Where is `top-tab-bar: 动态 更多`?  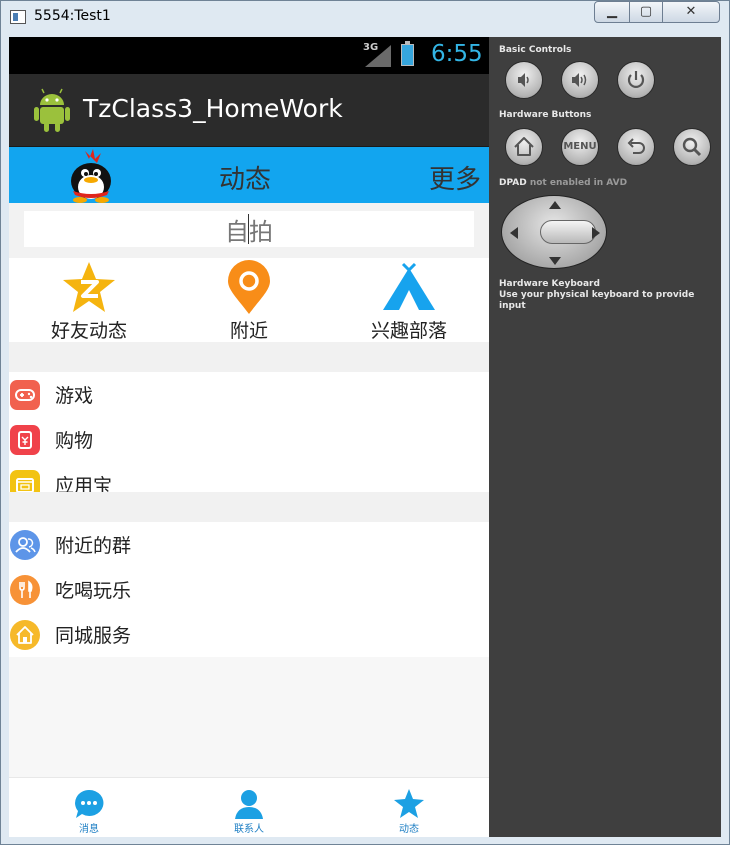 top-tab-bar: 动态 更多 is located at coordinates (249, 175).